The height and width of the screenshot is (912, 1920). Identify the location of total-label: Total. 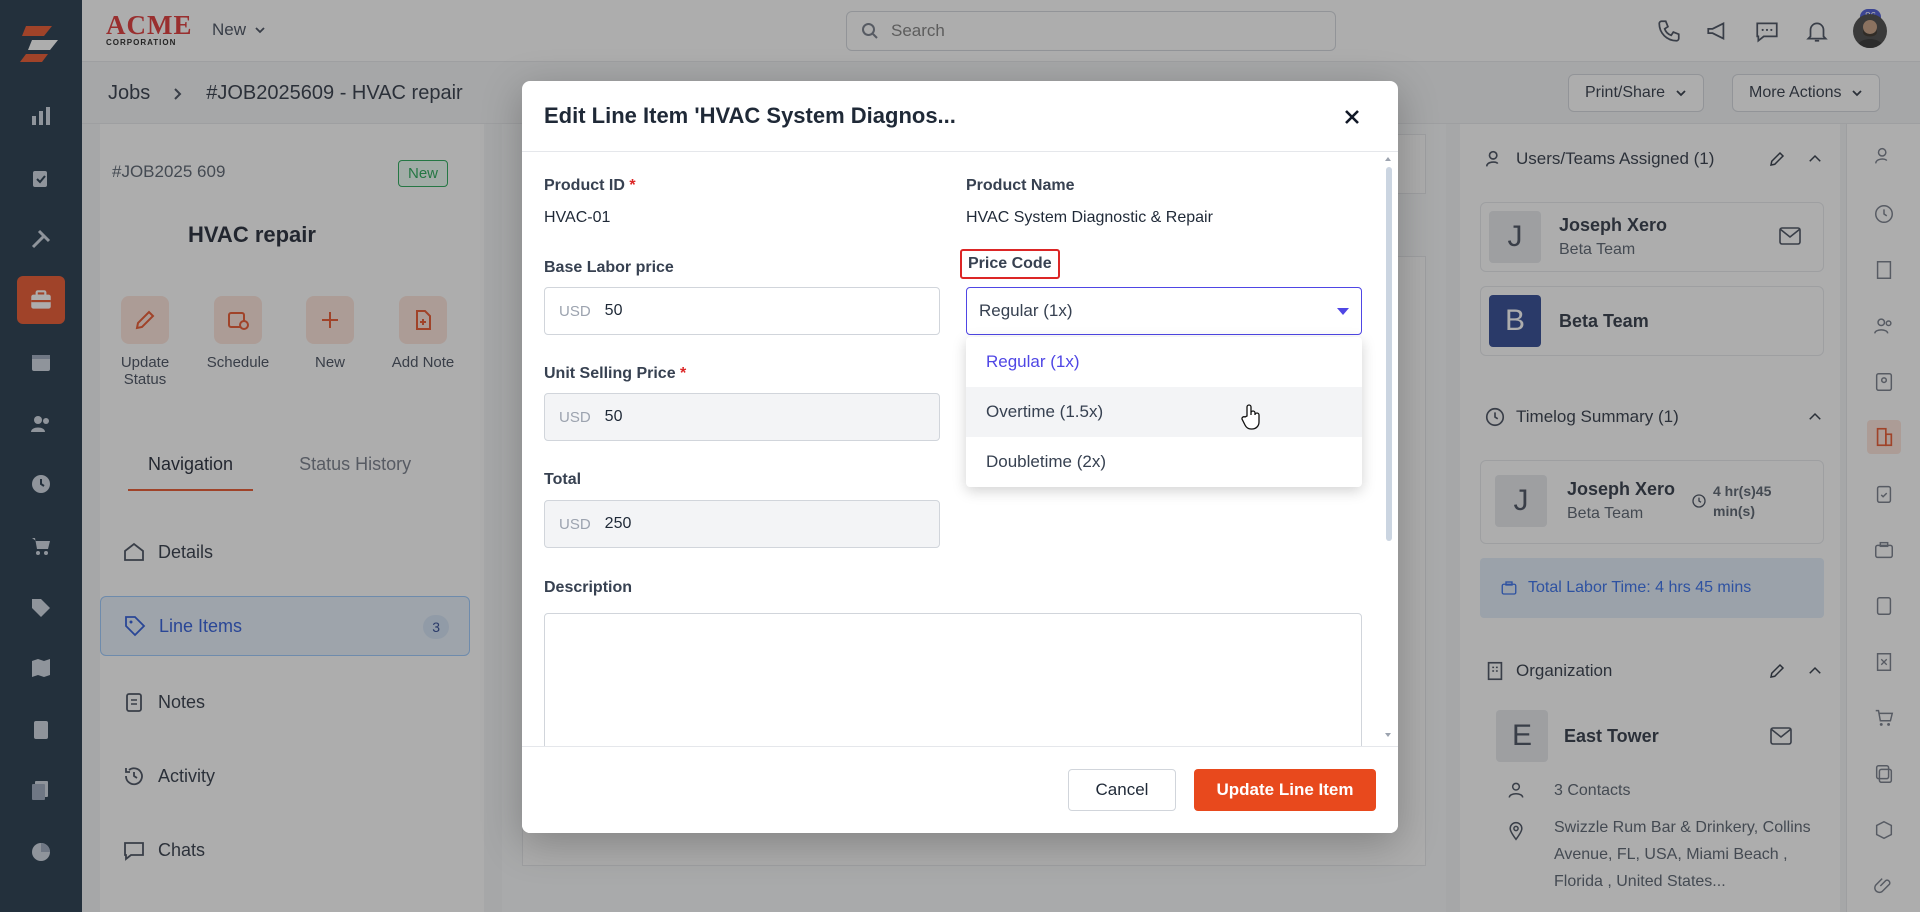
(563, 479).